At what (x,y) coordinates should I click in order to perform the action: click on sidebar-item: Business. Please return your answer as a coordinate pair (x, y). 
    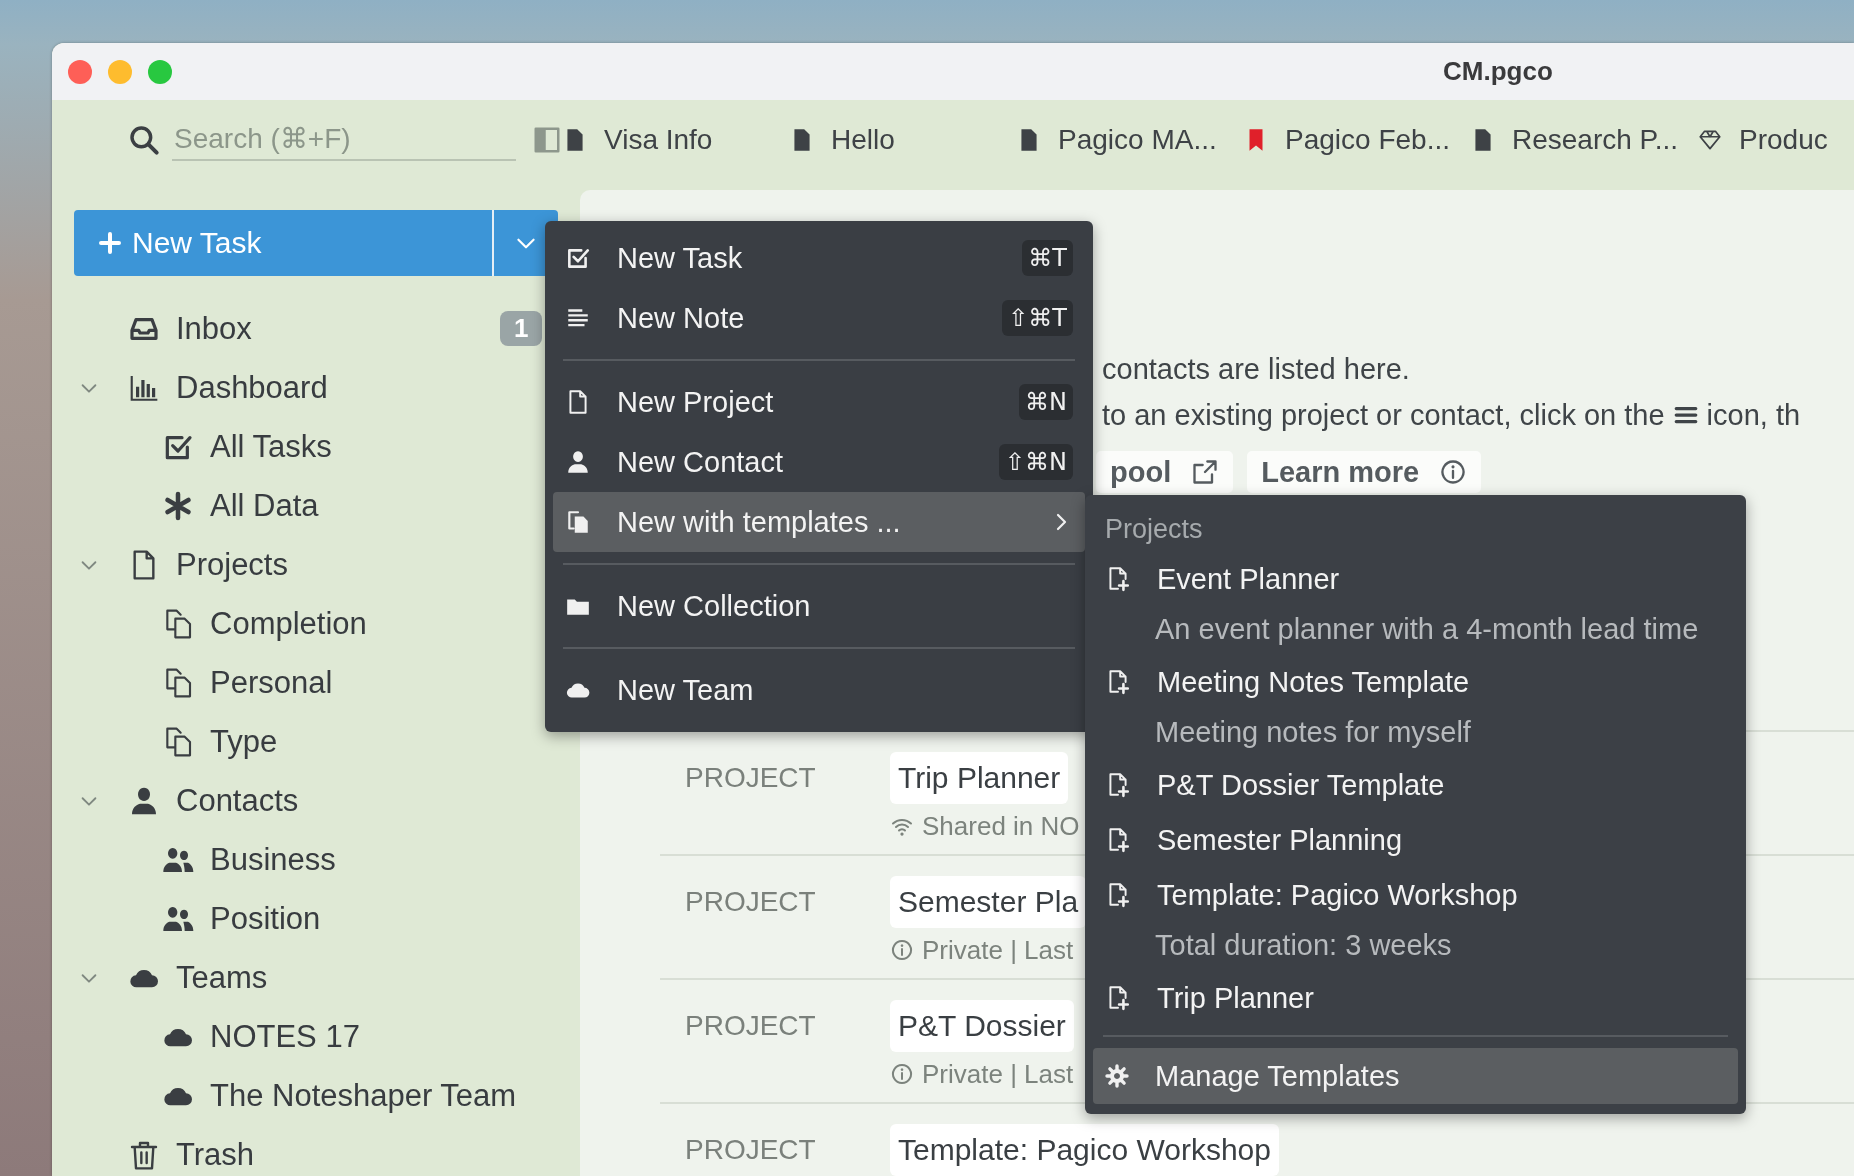
    Looking at the image, I should click on (327, 859).